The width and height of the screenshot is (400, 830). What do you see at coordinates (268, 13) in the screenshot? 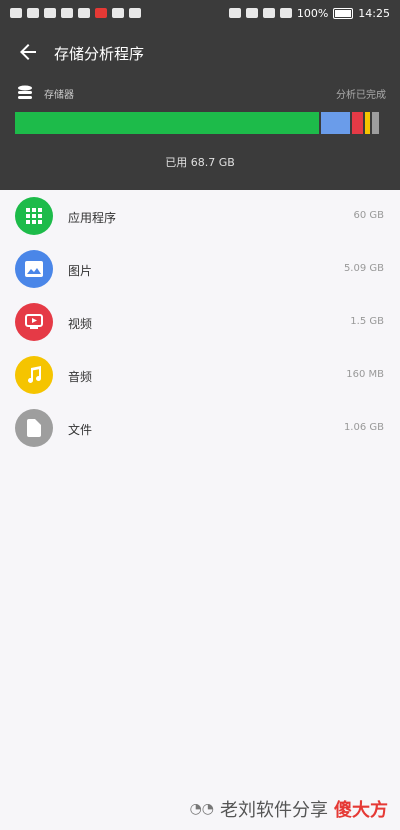
I see `alarm-icon` at bounding box center [268, 13].